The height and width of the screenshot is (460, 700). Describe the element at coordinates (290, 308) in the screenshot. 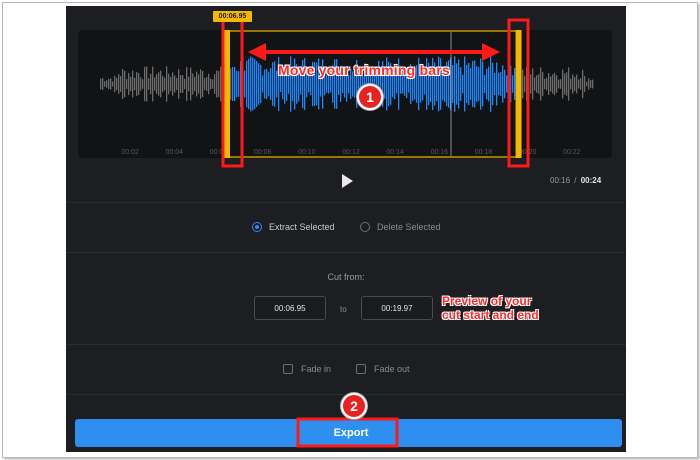

I see `cut-start-input: 00:06.95` at that location.